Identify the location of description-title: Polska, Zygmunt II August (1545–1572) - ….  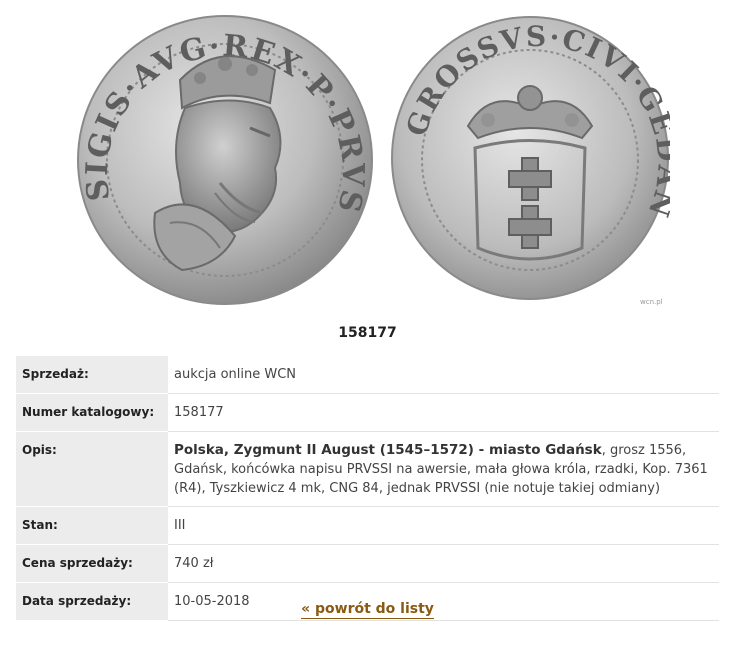
(388, 450).